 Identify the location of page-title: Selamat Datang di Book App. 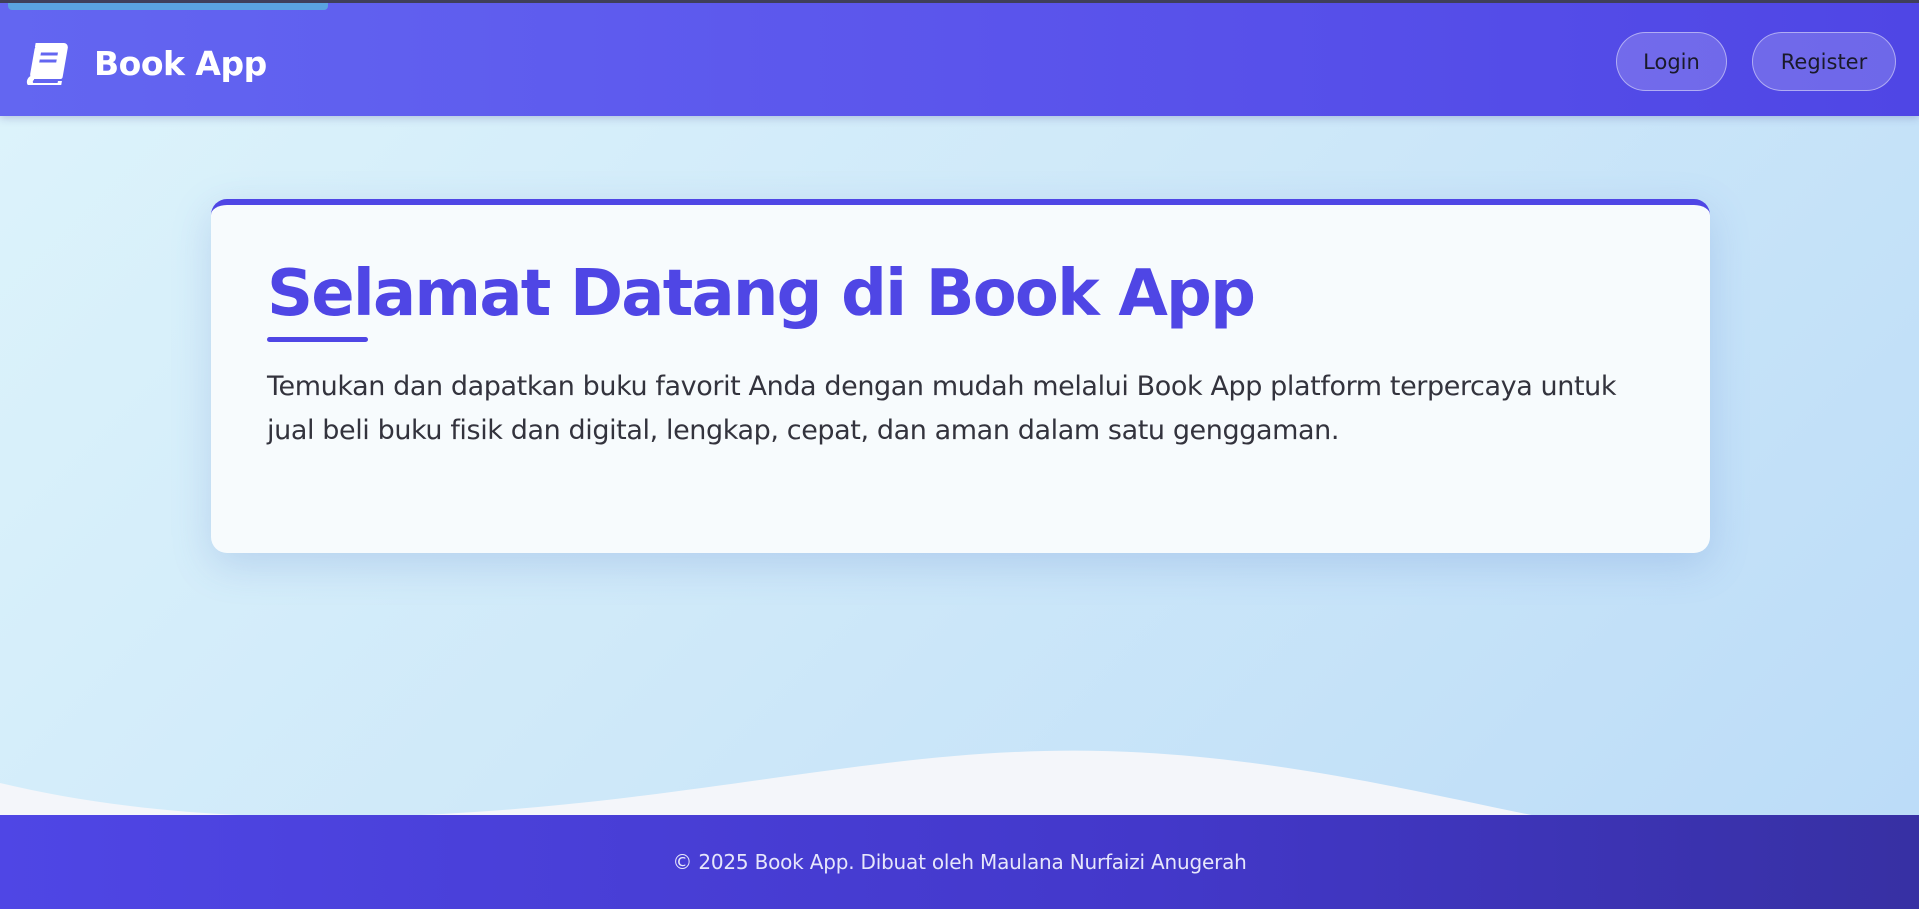
(761, 294).